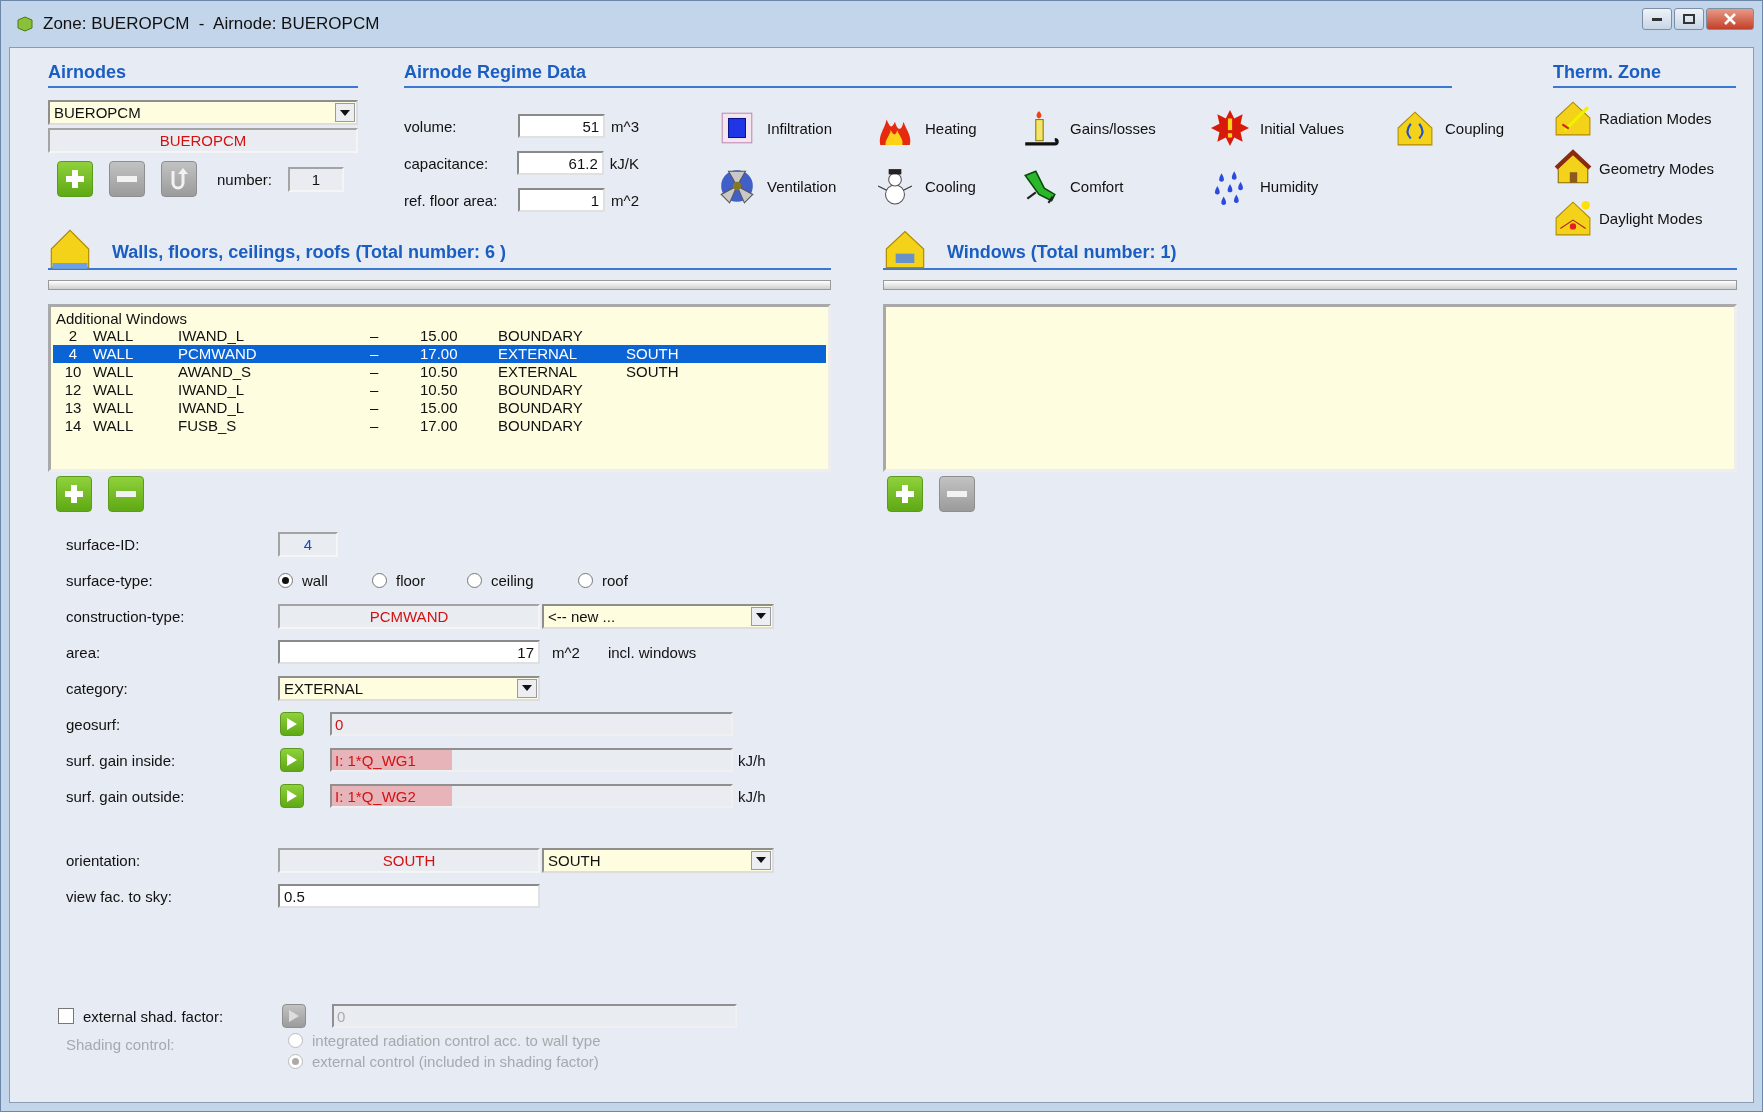 The height and width of the screenshot is (1112, 1763). I want to click on view-factor-input: 0.5, so click(409, 896).